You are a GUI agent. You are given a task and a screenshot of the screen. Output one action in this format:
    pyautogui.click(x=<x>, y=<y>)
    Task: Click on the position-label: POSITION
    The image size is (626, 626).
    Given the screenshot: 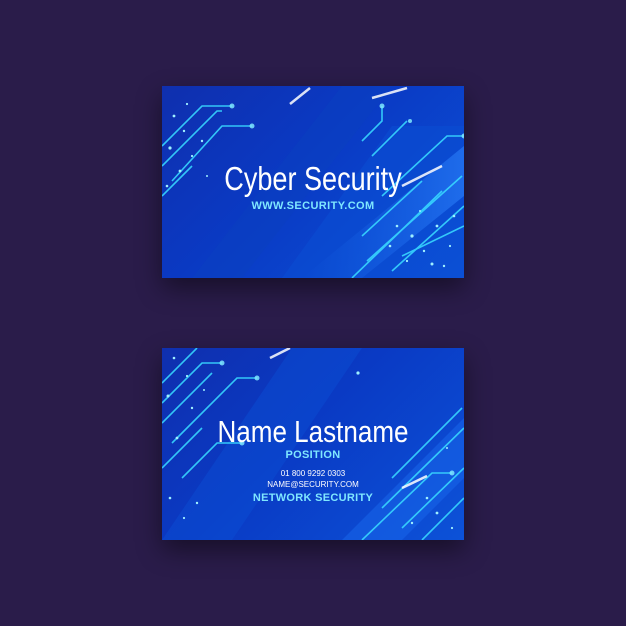 What is the action you would take?
    pyautogui.click(x=313, y=455)
    